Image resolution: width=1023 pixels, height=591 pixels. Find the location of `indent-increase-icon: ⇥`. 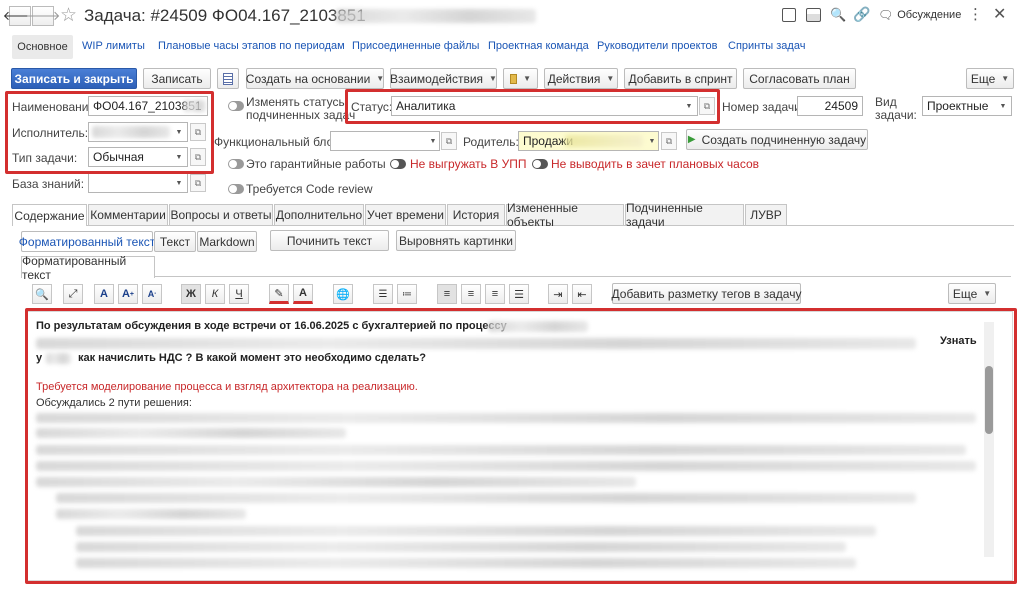

indent-increase-icon: ⇥ is located at coordinates (558, 294).